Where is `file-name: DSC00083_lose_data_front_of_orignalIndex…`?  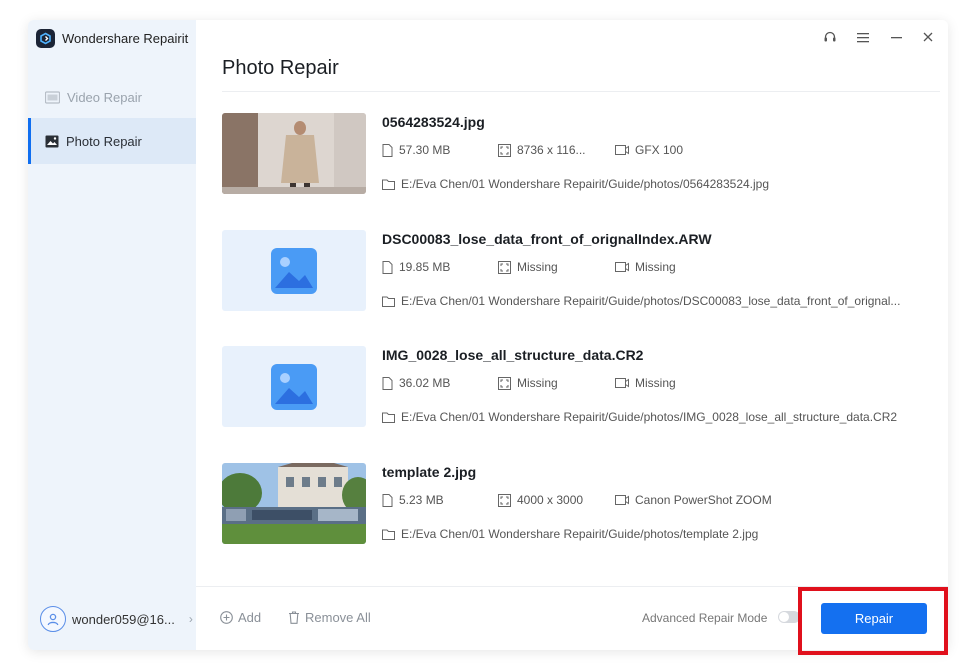
file-name: DSC00083_lose_data_front_of_orignalIndex… is located at coordinates (547, 239).